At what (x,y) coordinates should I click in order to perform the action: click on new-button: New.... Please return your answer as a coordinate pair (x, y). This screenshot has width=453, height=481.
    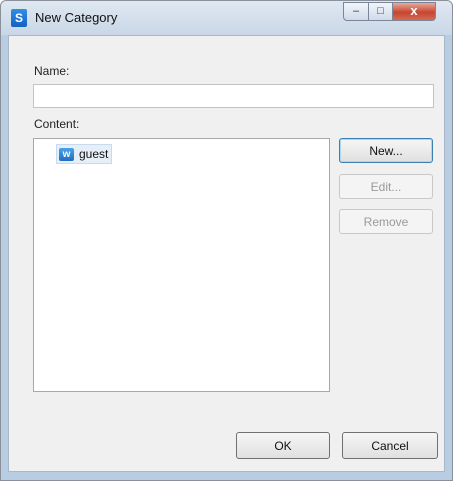
    Looking at the image, I should click on (386, 150).